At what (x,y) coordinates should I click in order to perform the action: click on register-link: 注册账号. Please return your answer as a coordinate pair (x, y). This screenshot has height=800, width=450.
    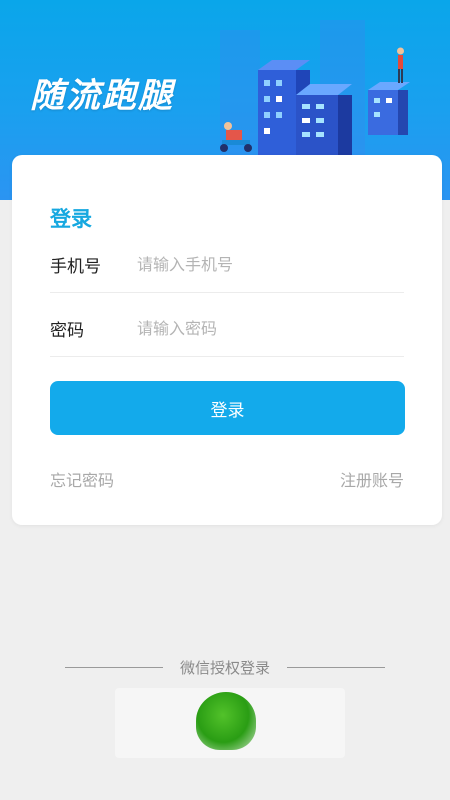
    Looking at the image, I should click on (372, 479).